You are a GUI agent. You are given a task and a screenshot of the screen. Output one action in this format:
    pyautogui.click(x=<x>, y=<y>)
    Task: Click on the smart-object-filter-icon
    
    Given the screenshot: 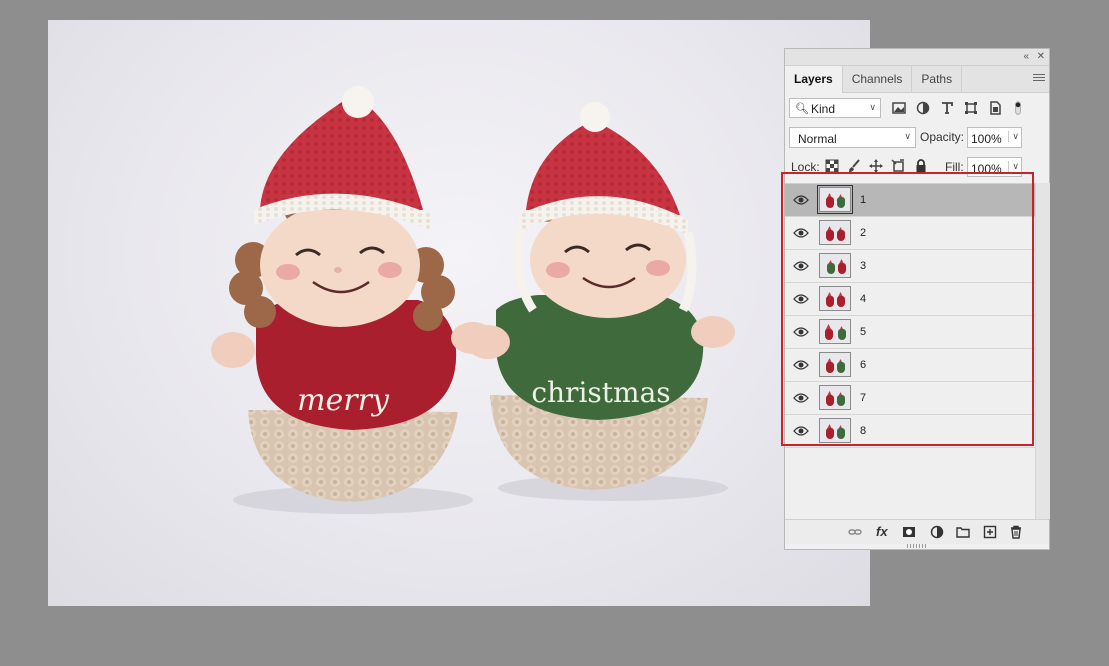 What is the action you would take?
    pyautogui.click(x=995, y=108)
    